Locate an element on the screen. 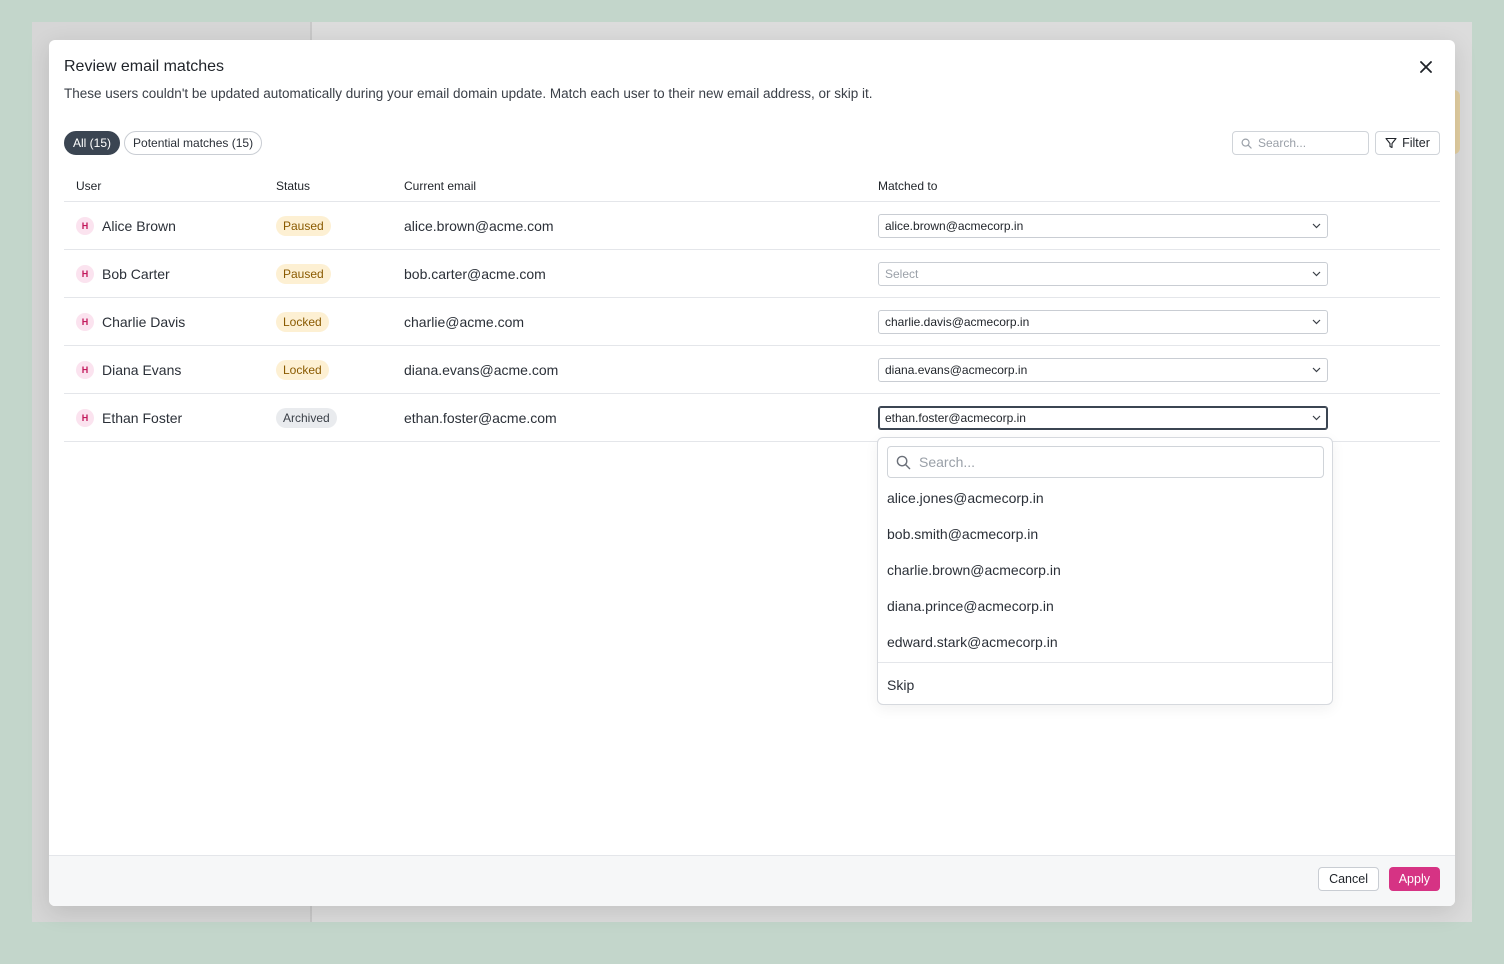 This screenshot has width=1504, height=964. column-matched-to: Matched to is located at coordinates (908, 185).